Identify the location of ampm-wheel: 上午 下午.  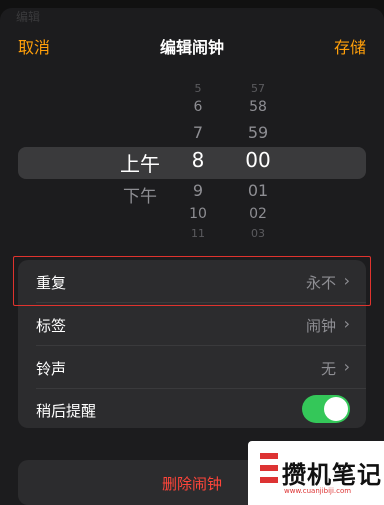
(140, 159).